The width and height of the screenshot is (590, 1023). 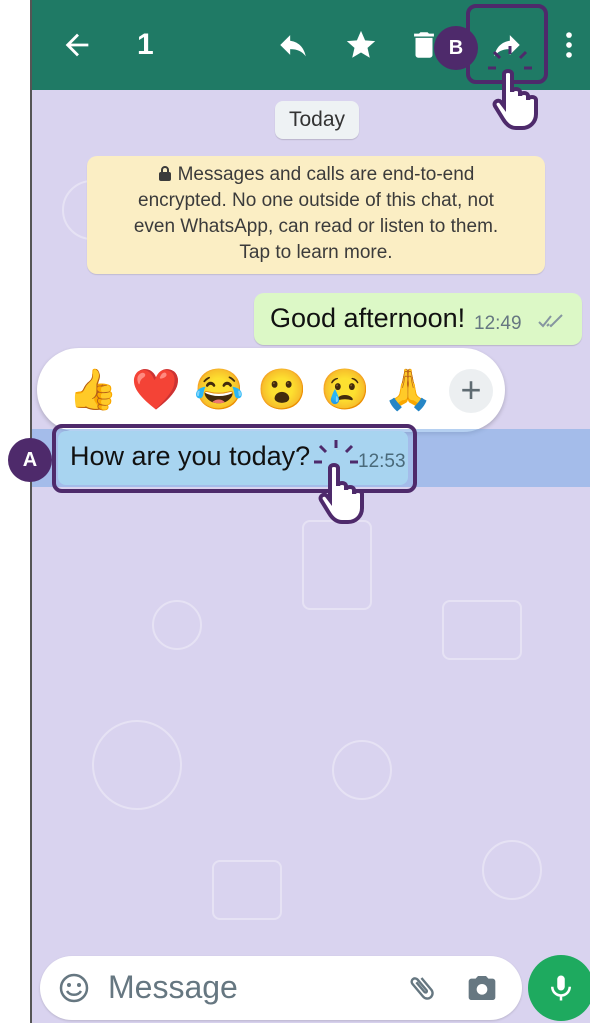 What do you see at coordinates (293, 45) in the screenshot?
I see `reply-icon` at bounding box center [293, 45].